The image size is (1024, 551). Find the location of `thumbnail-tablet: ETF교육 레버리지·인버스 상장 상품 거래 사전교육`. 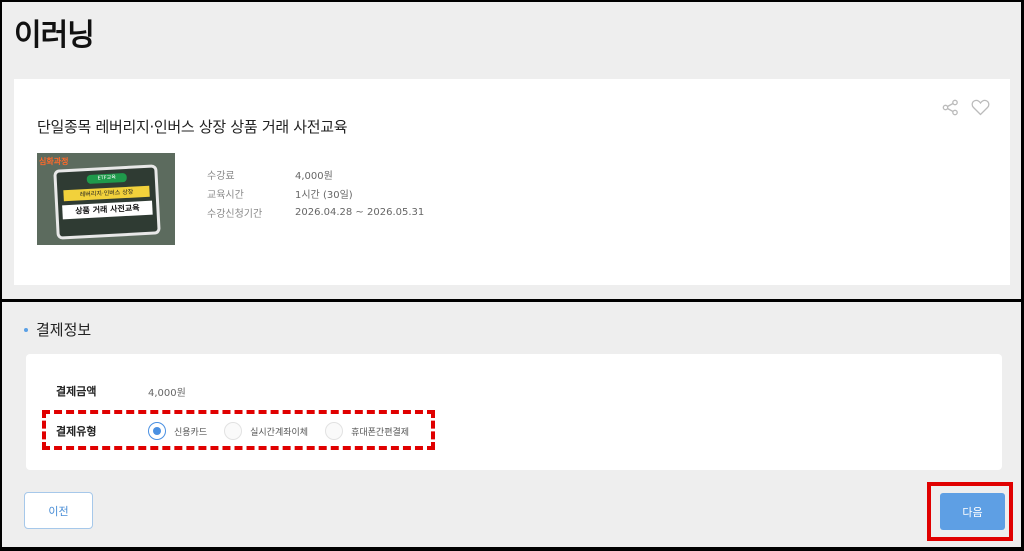

thumbnail-tablet: ETF교육 레버리지·인버스 상장 상품 거래 사전교육 is located at coordinates (107, 202).